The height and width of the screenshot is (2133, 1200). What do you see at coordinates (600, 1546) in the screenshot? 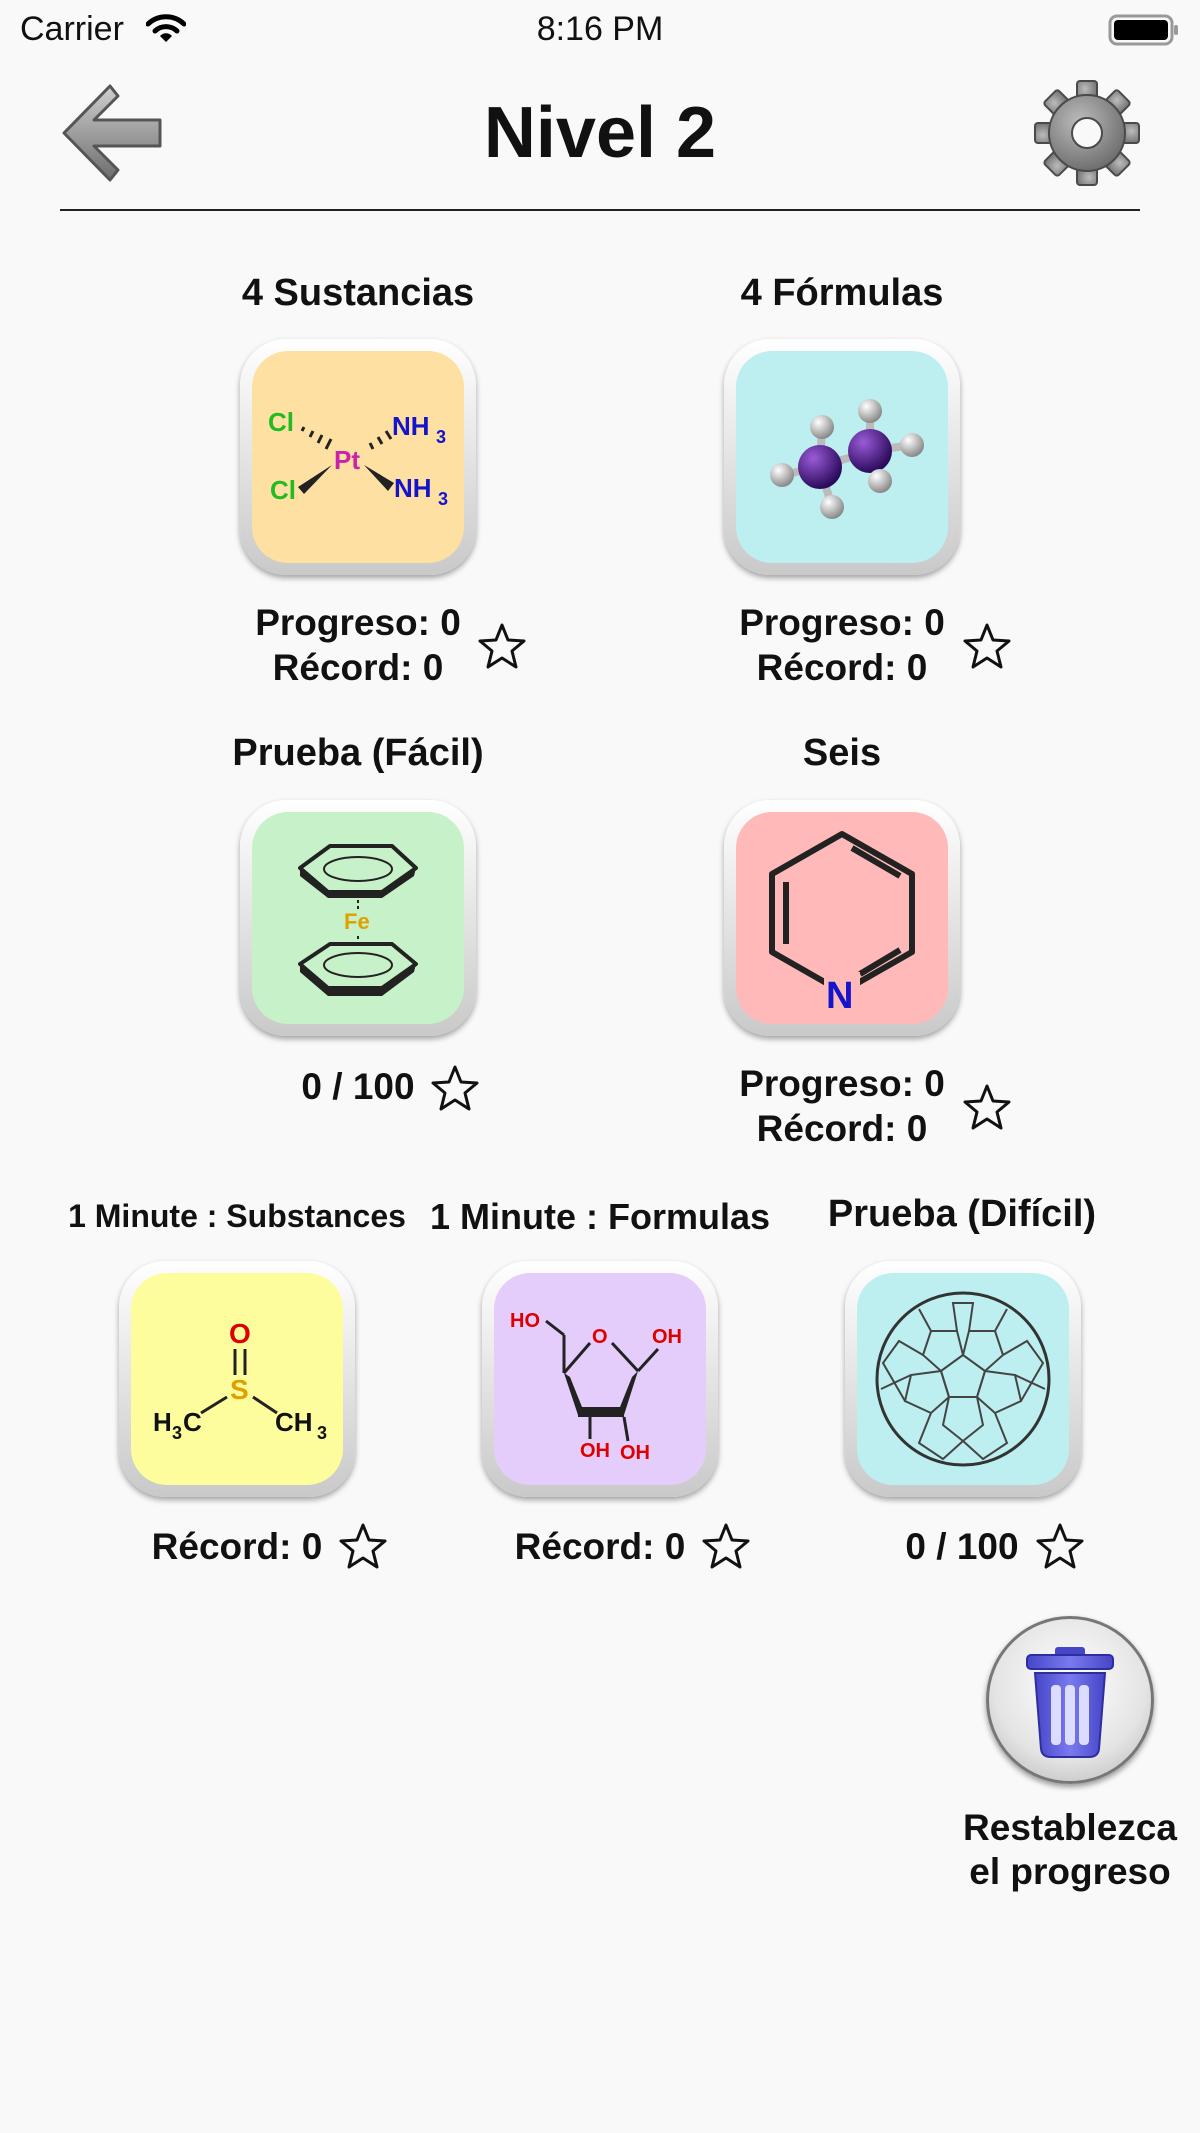
I see `tile-1-minute-formulas-record: Récord: 0` at bounding box center [600, 1546].